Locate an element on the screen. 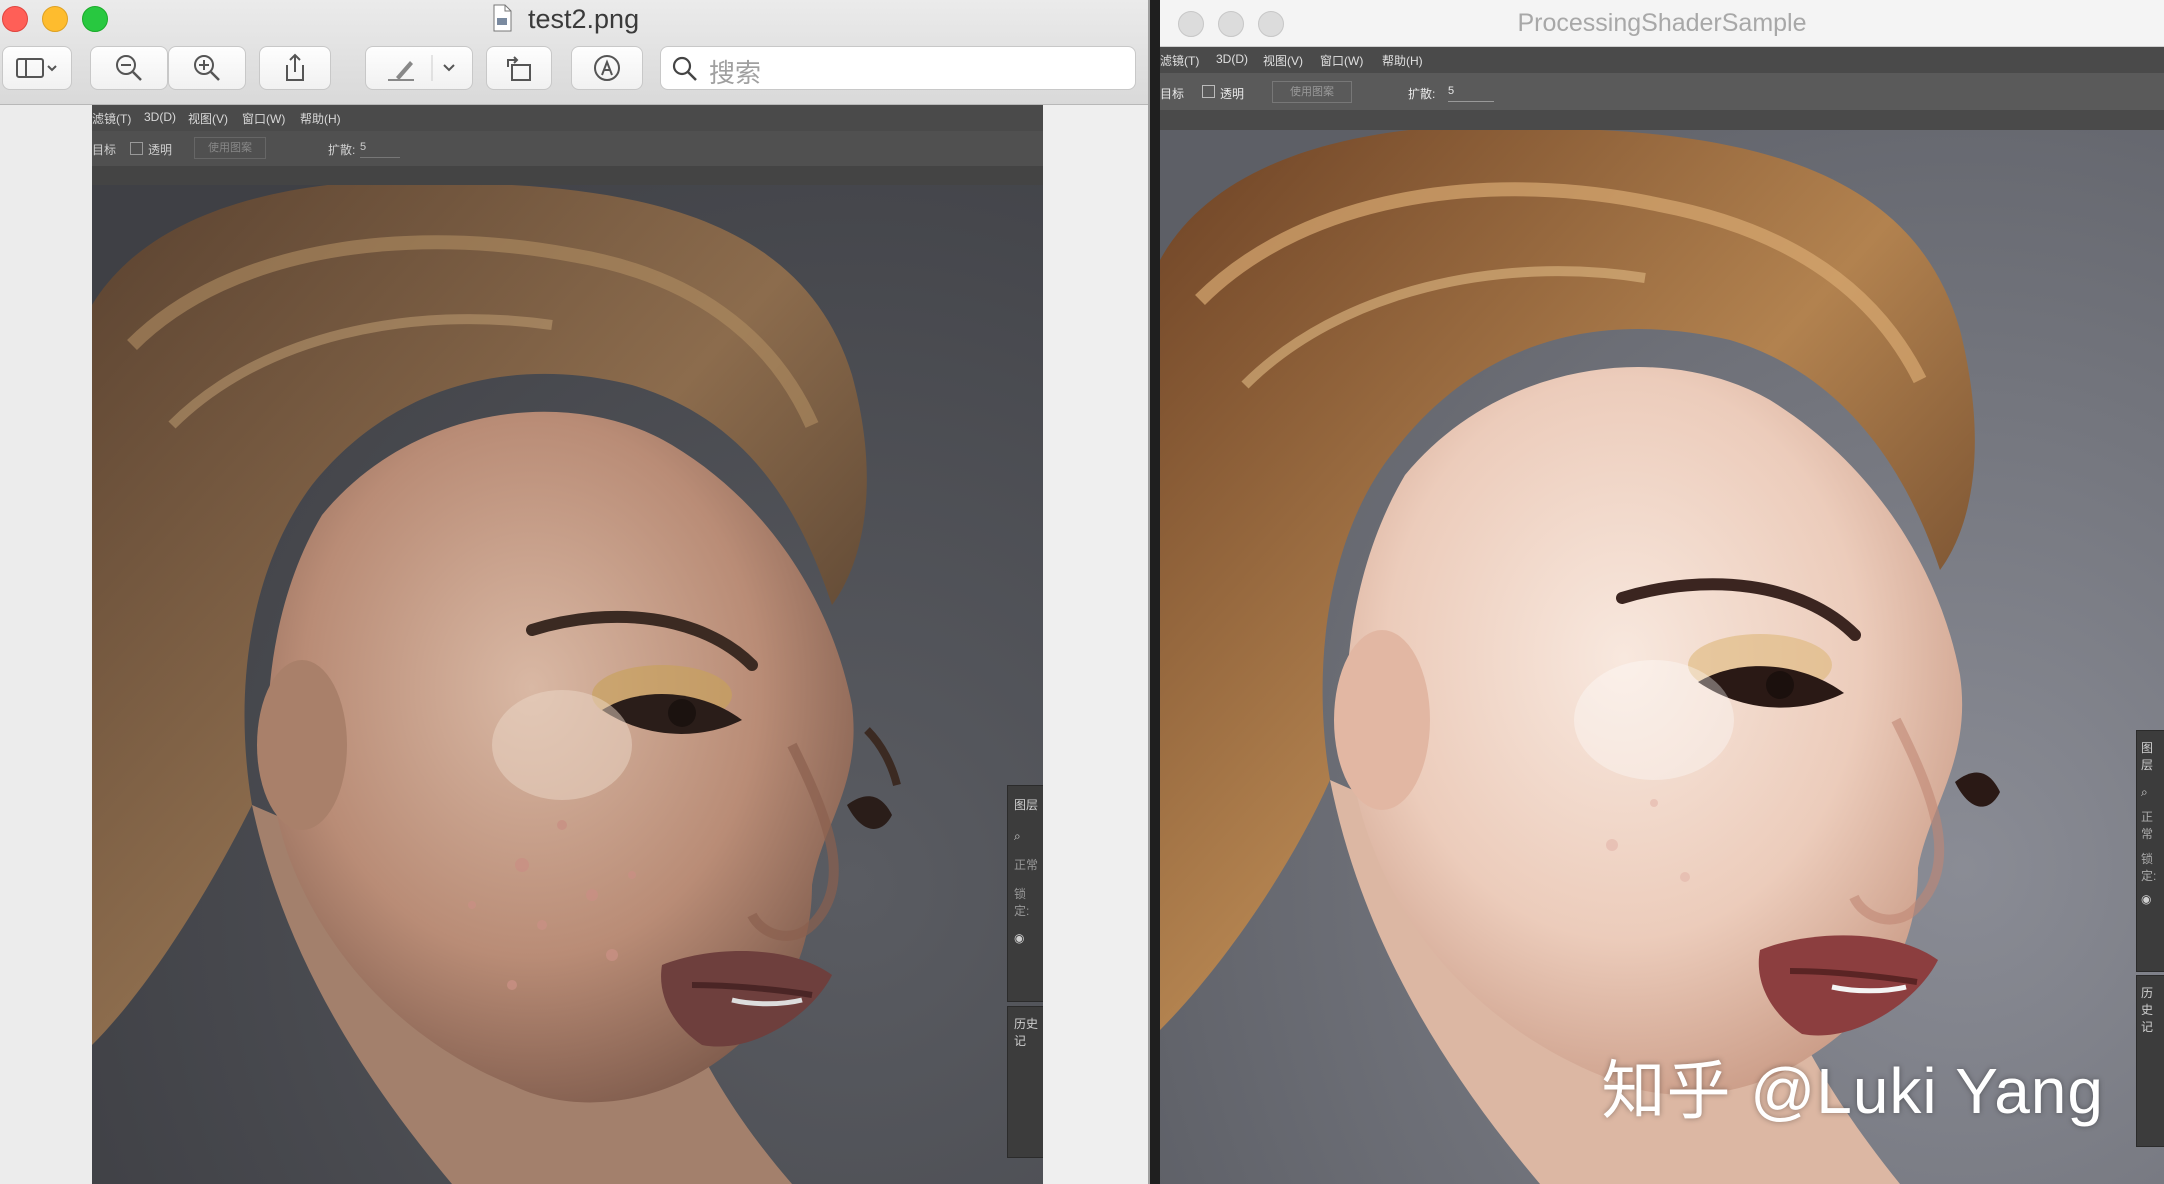  search-placeholder: 搜索 is located at coordinates (735, 73).